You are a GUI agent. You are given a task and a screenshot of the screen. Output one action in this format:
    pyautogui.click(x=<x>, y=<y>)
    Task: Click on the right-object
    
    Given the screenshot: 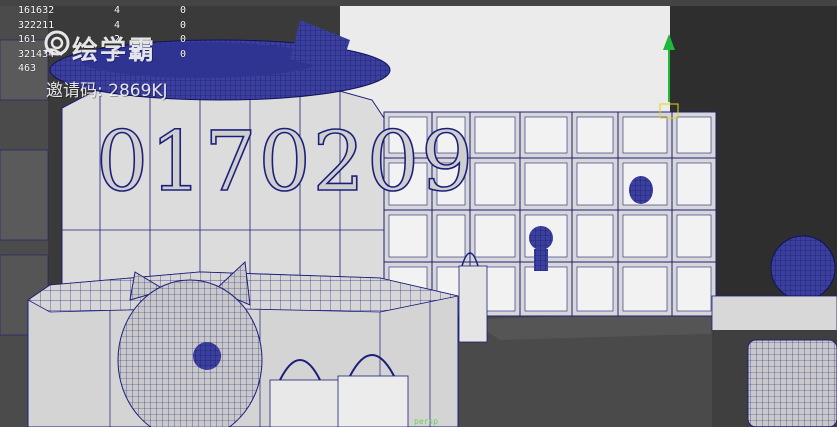 What is the action you would take?
    pyautogui.click(x=792, y=383)
    